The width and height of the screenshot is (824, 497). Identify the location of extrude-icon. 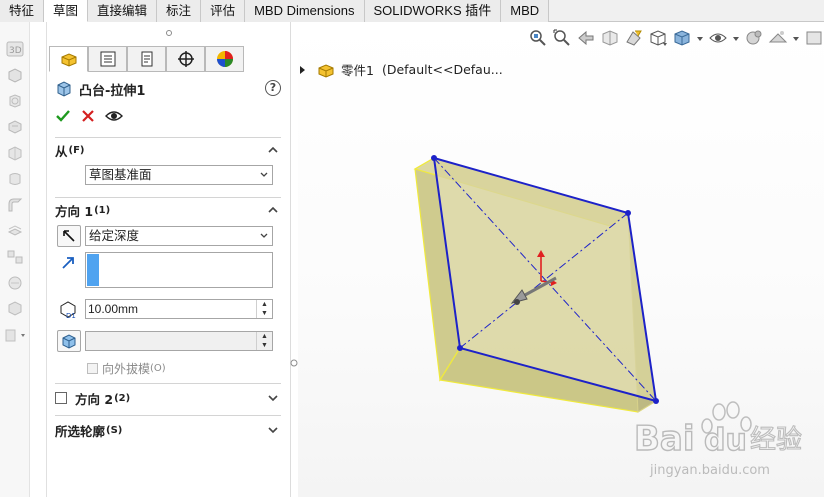
(15, 75).